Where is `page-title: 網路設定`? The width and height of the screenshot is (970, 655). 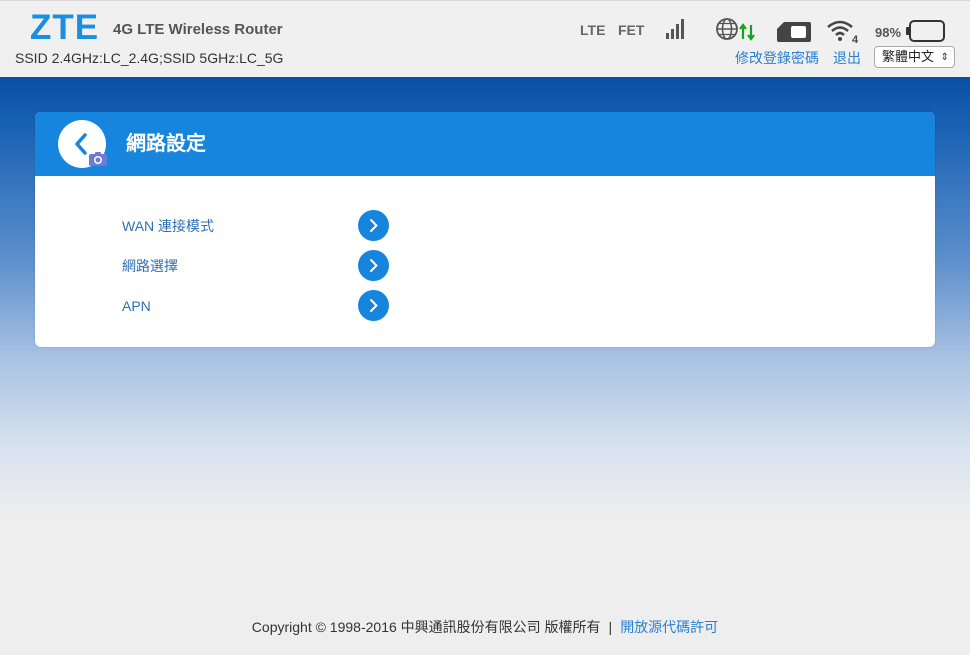
page-title: 網路設定 is located at coordinates (166, 144).